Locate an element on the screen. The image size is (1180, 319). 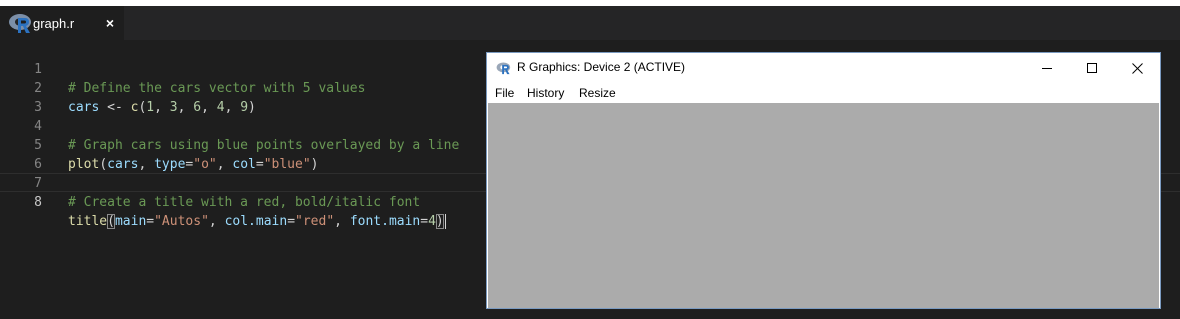
tab-title: graph.r is located at coordinates (54, 23).